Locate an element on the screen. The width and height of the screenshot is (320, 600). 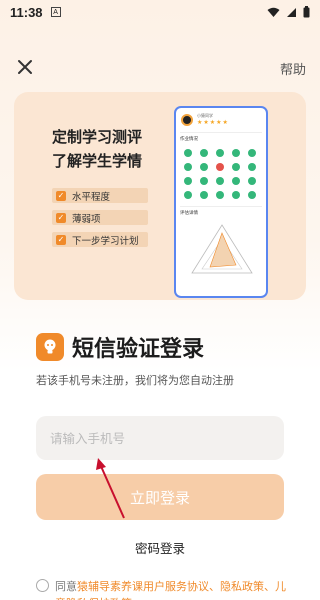
promo-title-line1: 定制学习测评 is located at coordinates (97, 137).